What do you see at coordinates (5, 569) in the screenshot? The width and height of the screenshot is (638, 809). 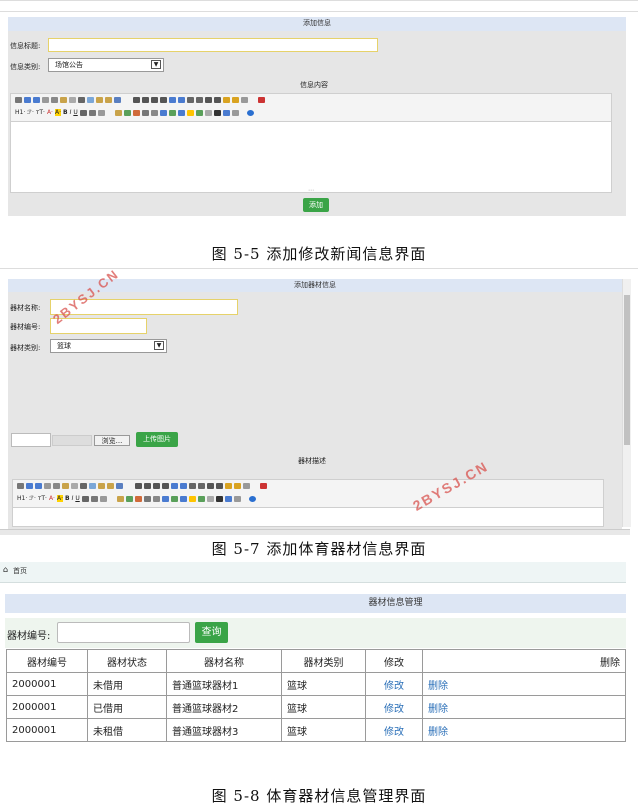 I see `home-icon: ⌂` at bounding box center [5, 569].